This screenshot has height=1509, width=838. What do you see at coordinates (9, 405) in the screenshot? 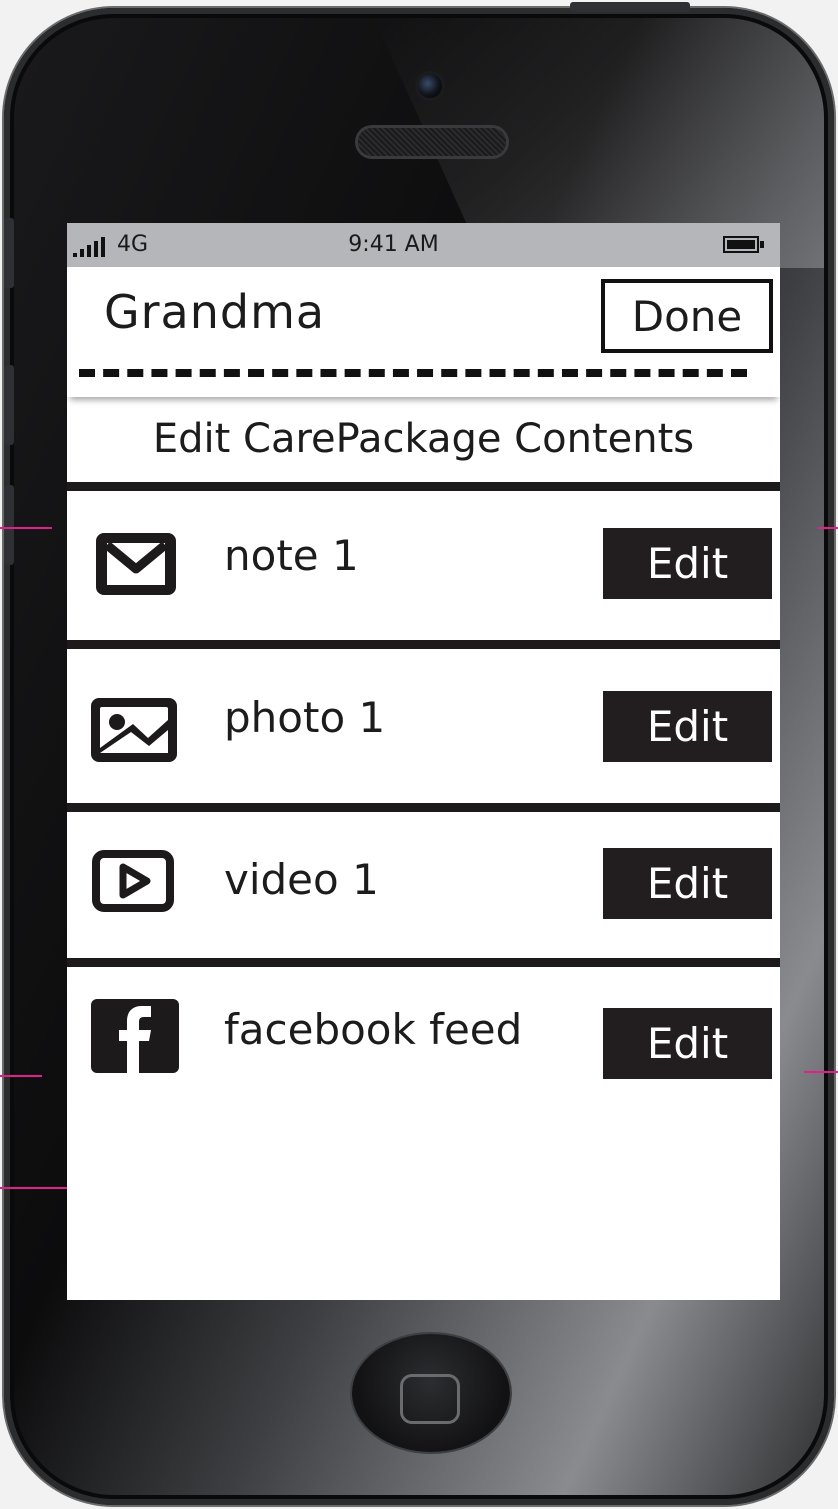
I see `volume-up-button` at bounding box center [9, 405].